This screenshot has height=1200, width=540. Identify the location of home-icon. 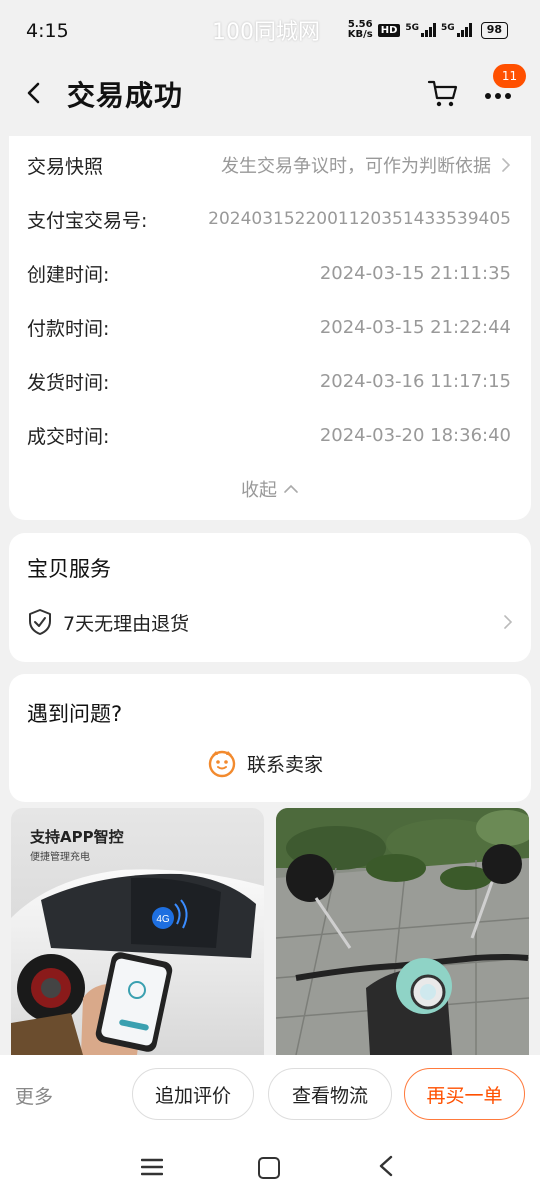
(269, 1168).